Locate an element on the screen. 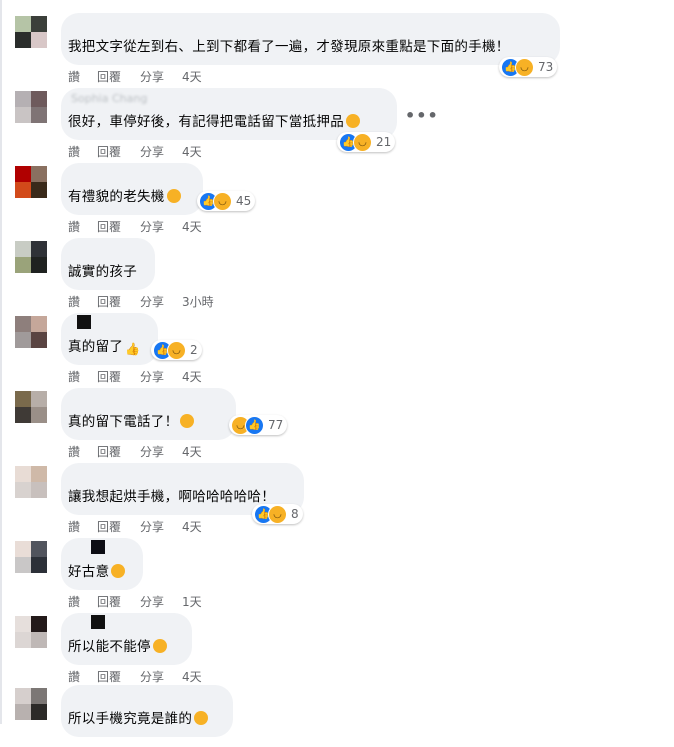 This screenshot has width=674, height=747. comment-item: 讓我想起烘手機，啊哈哈哈哈哈！ 👍 ◡ 8 讚 回覆 分享 4天 is located at coordinates (337, 492).